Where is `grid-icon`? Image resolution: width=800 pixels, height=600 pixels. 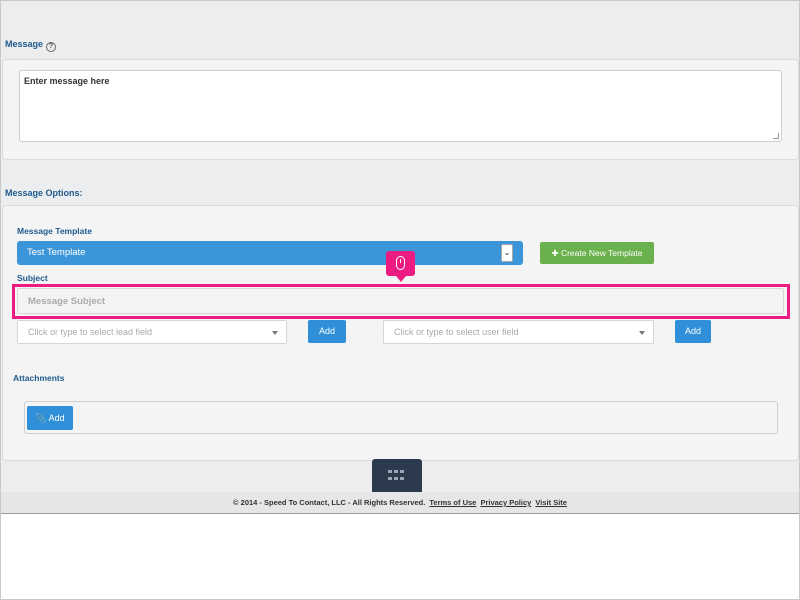 grid-icon is located at coordinates (397, 476).